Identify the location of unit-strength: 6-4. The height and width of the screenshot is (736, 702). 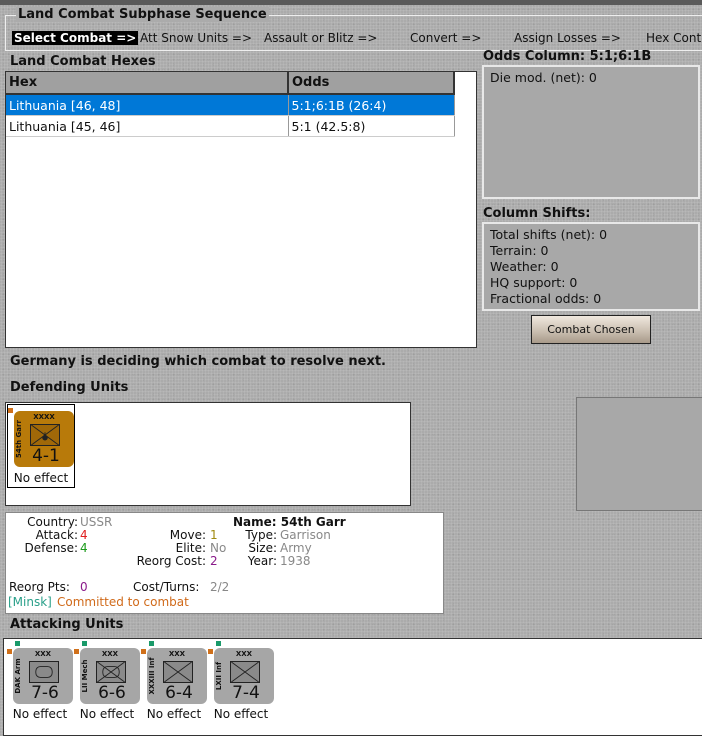
(179, 693).